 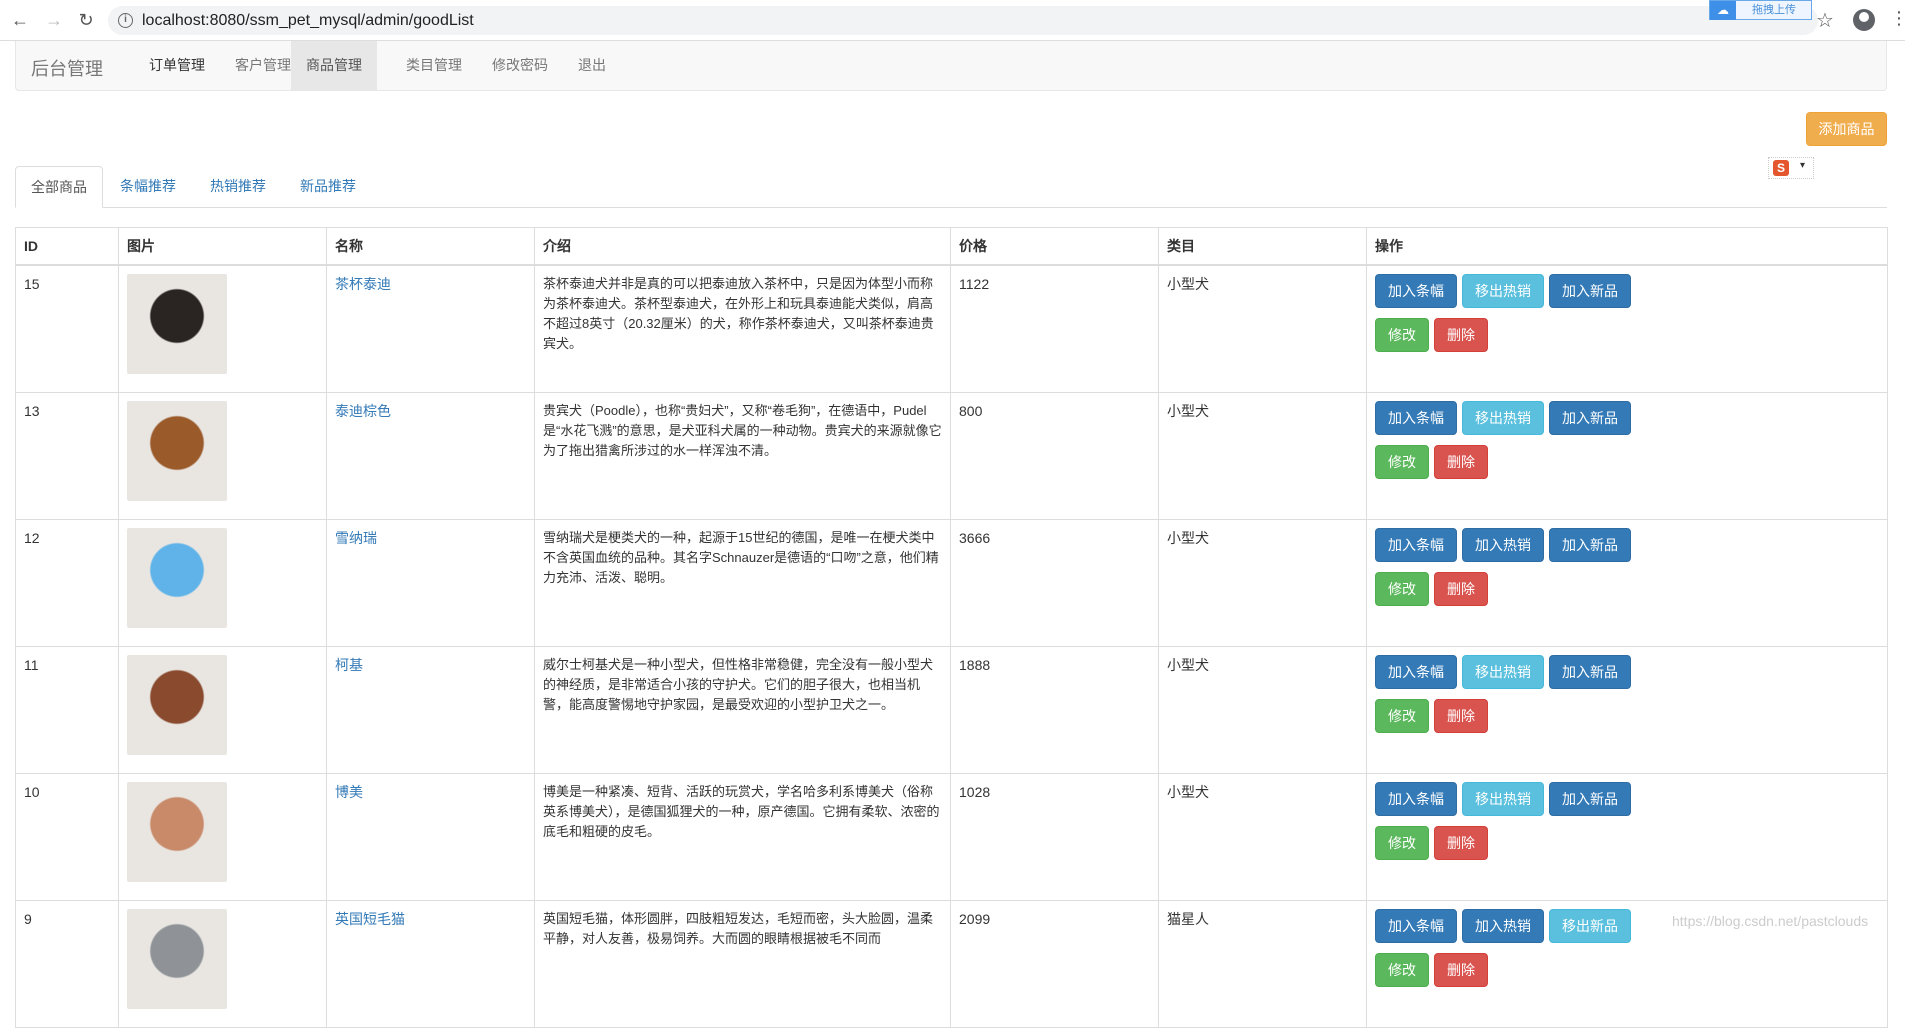 I want to click on table-header-row: ID 图片 名称 介绍 价格 类目 操作, so click(x=951, y=246).